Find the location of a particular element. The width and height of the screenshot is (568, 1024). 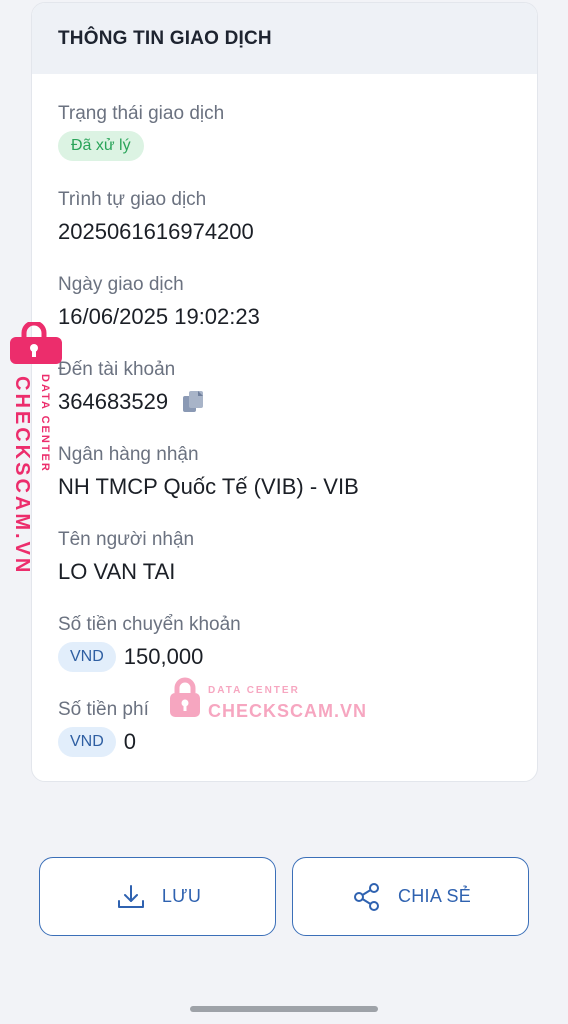

save-button: LƯU is located at coordinates (157, 896).